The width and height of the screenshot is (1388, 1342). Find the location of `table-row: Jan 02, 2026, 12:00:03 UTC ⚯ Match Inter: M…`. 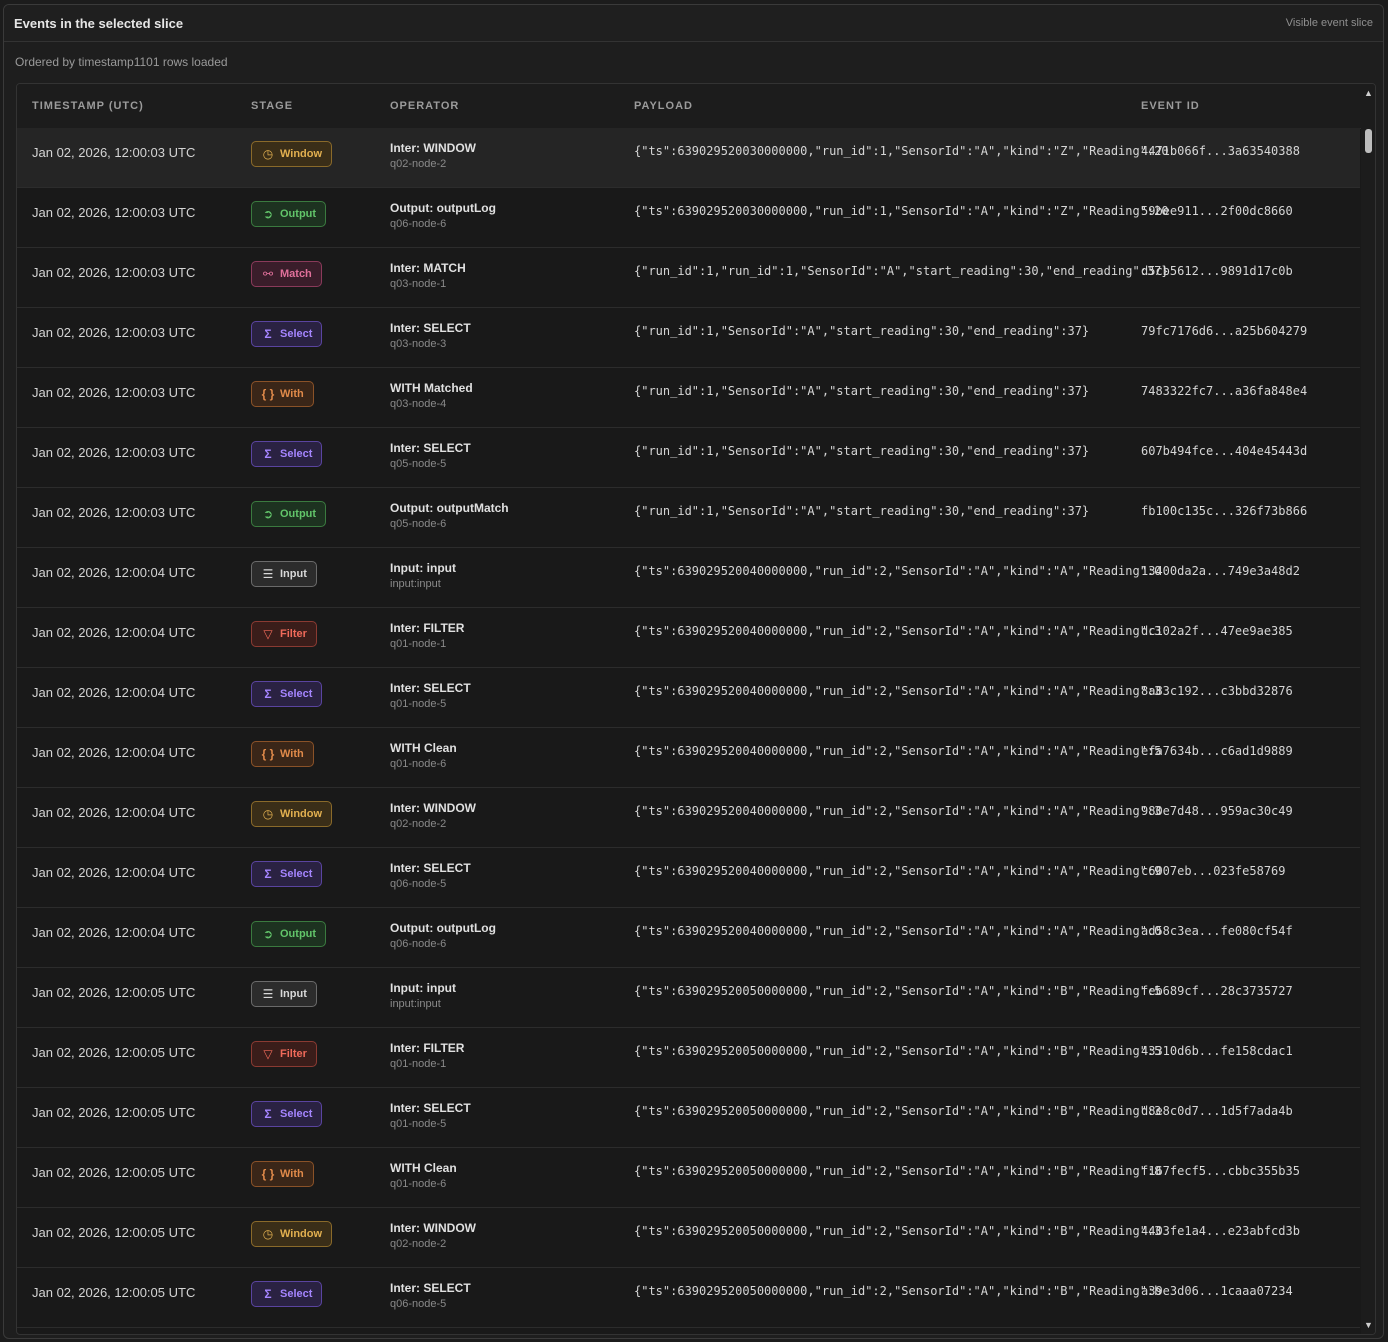

table-row: Jan 02, 2026, 12:00:03 UTC ⚯ Match Inter: M… is located at coordinates (688, 278).